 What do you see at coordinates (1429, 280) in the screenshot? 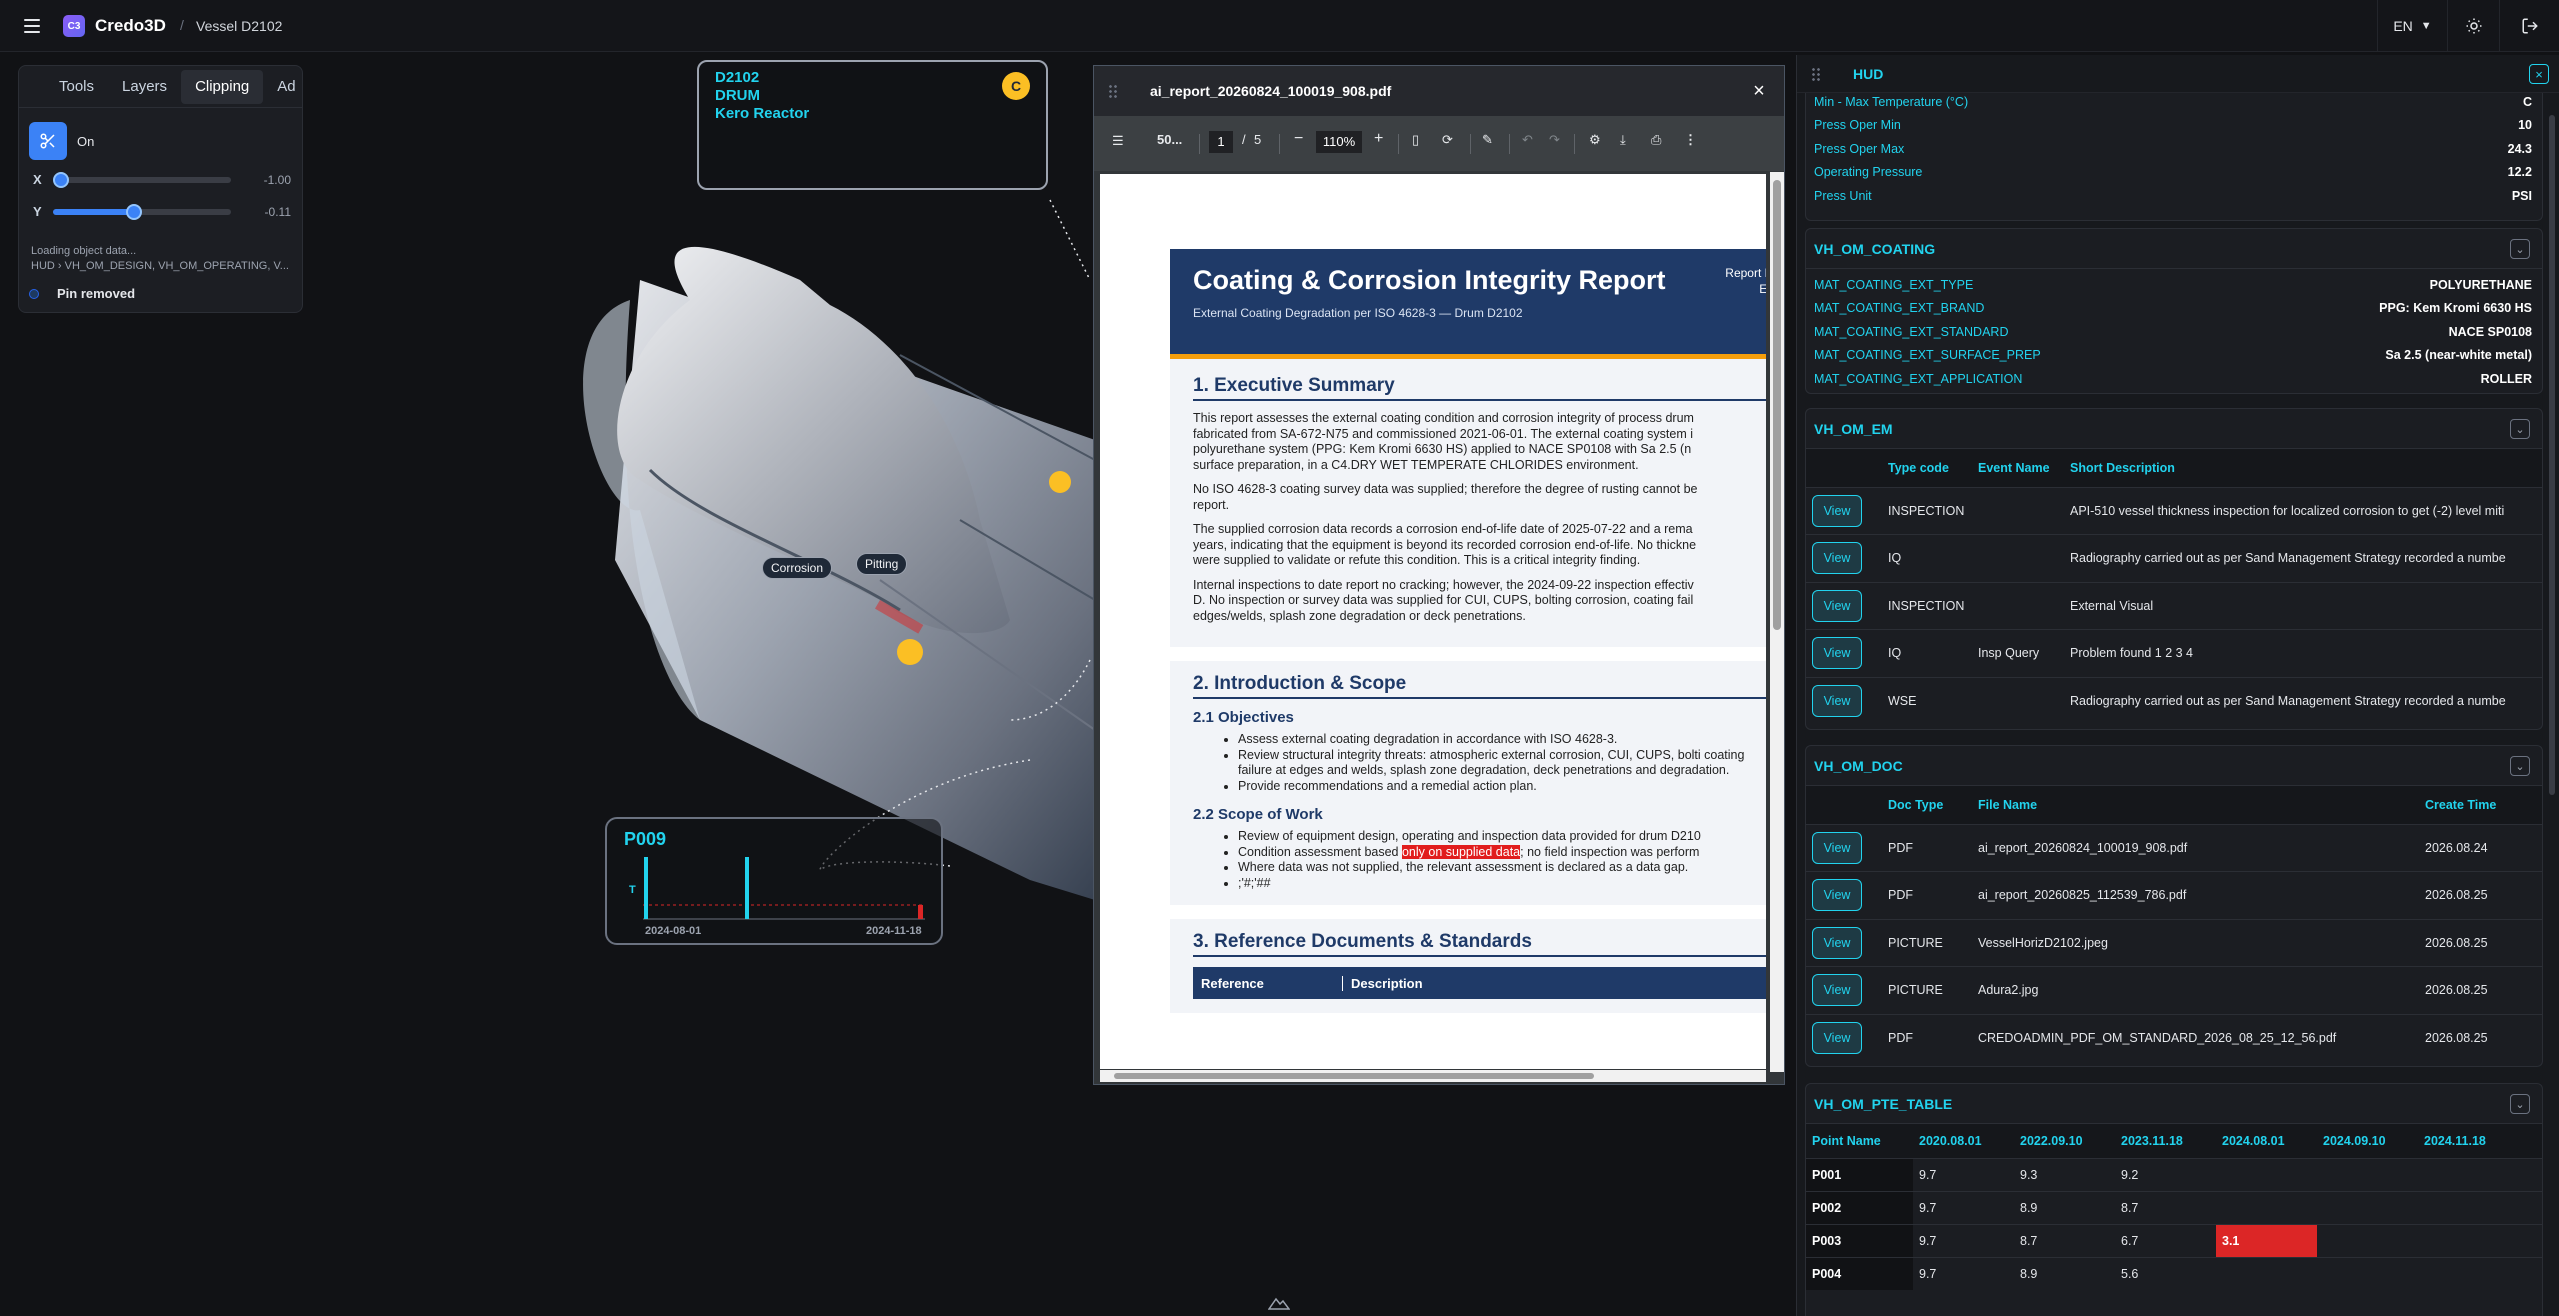
I see `report-title: Coating & Corrosion Integrity Report` at bounding box center [1429, 280].